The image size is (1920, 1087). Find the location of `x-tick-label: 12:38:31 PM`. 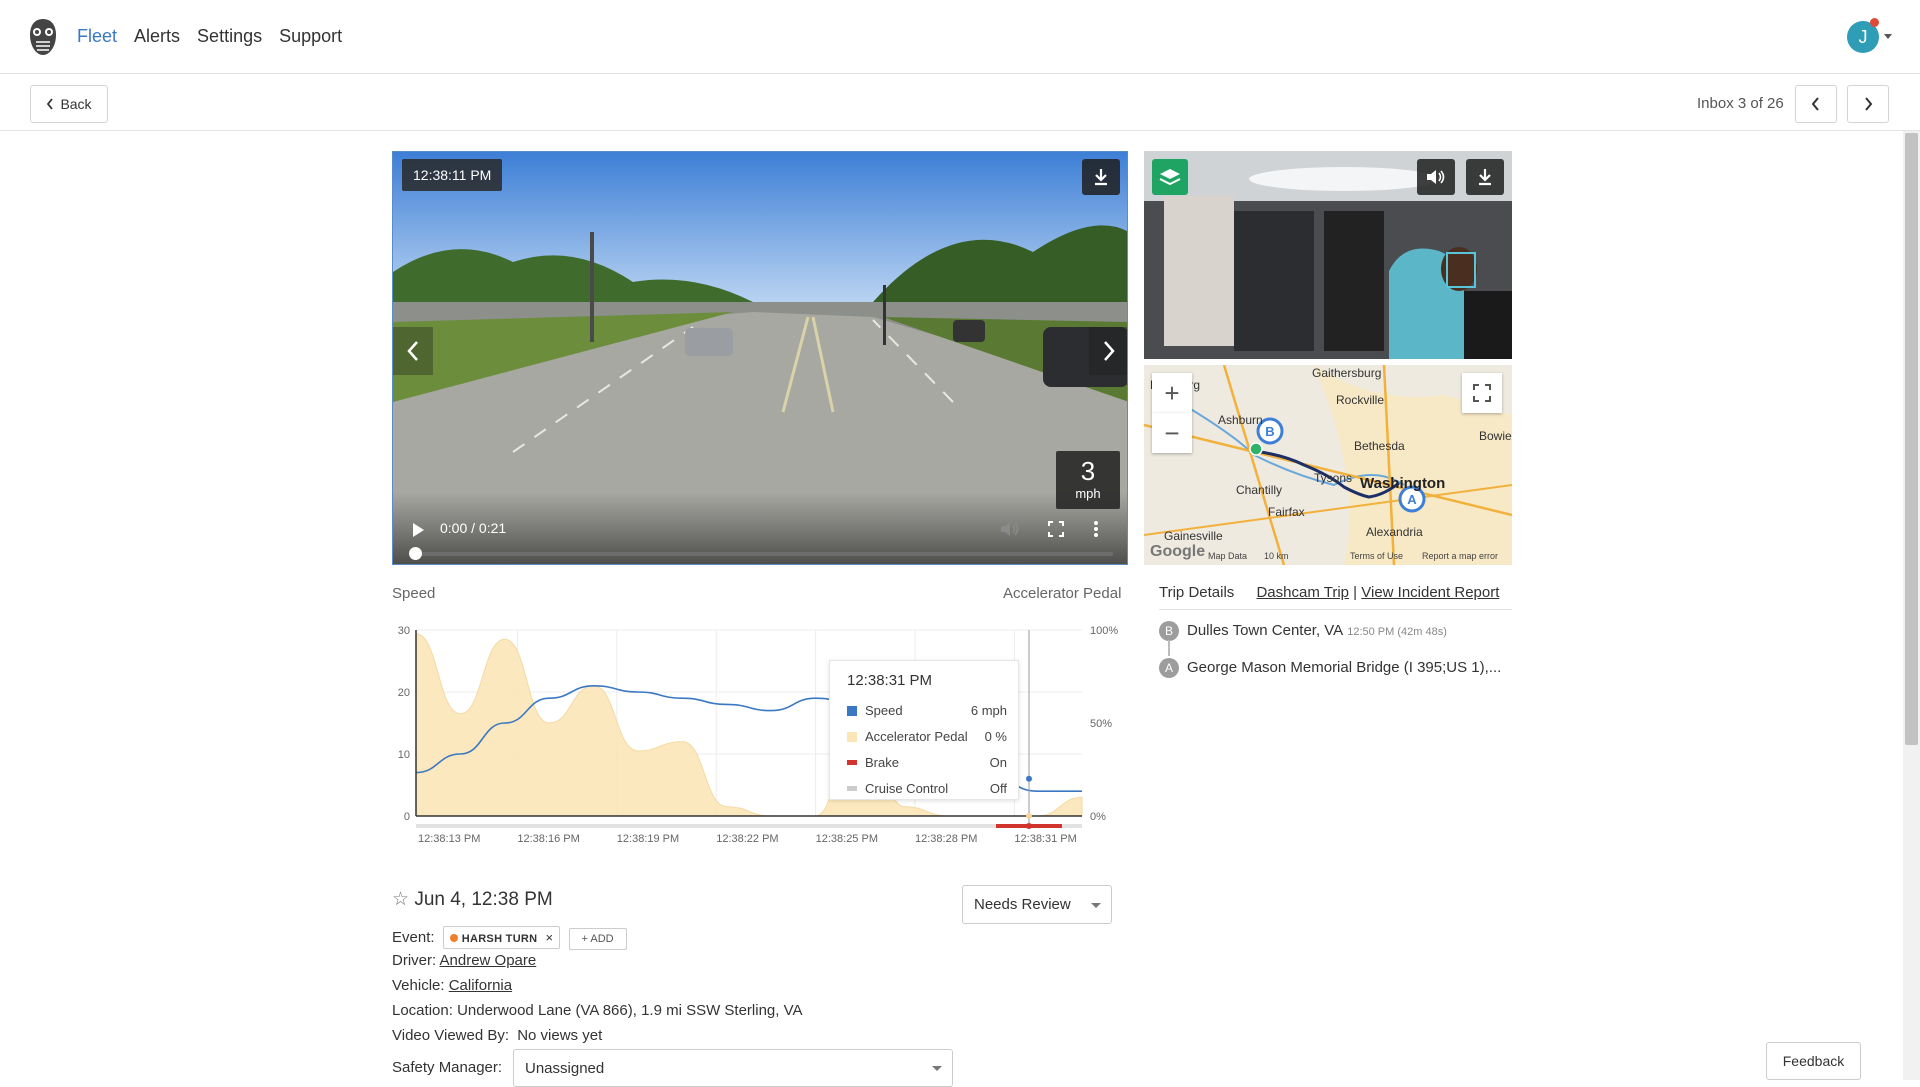

x-tick-label: 12:38:31 PM is located at coordinates (1045, 839).